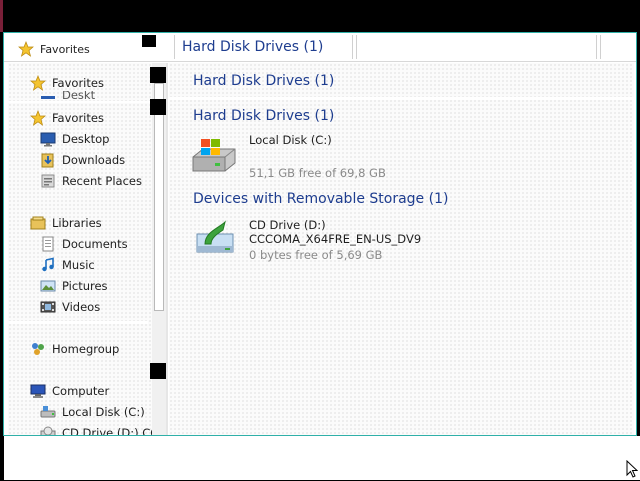 The height and width of the screenshot is (481, 640). Describe the element at coordinates (48, 412) in the screenshot. I see `local-disk-icon` at that location.